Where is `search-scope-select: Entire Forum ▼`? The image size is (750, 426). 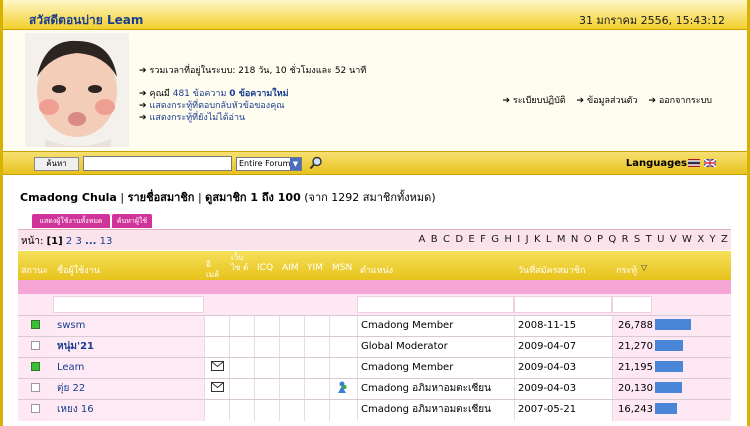
search-scope-select: Entire Forum ▼ is located at coordinates (269, 164).